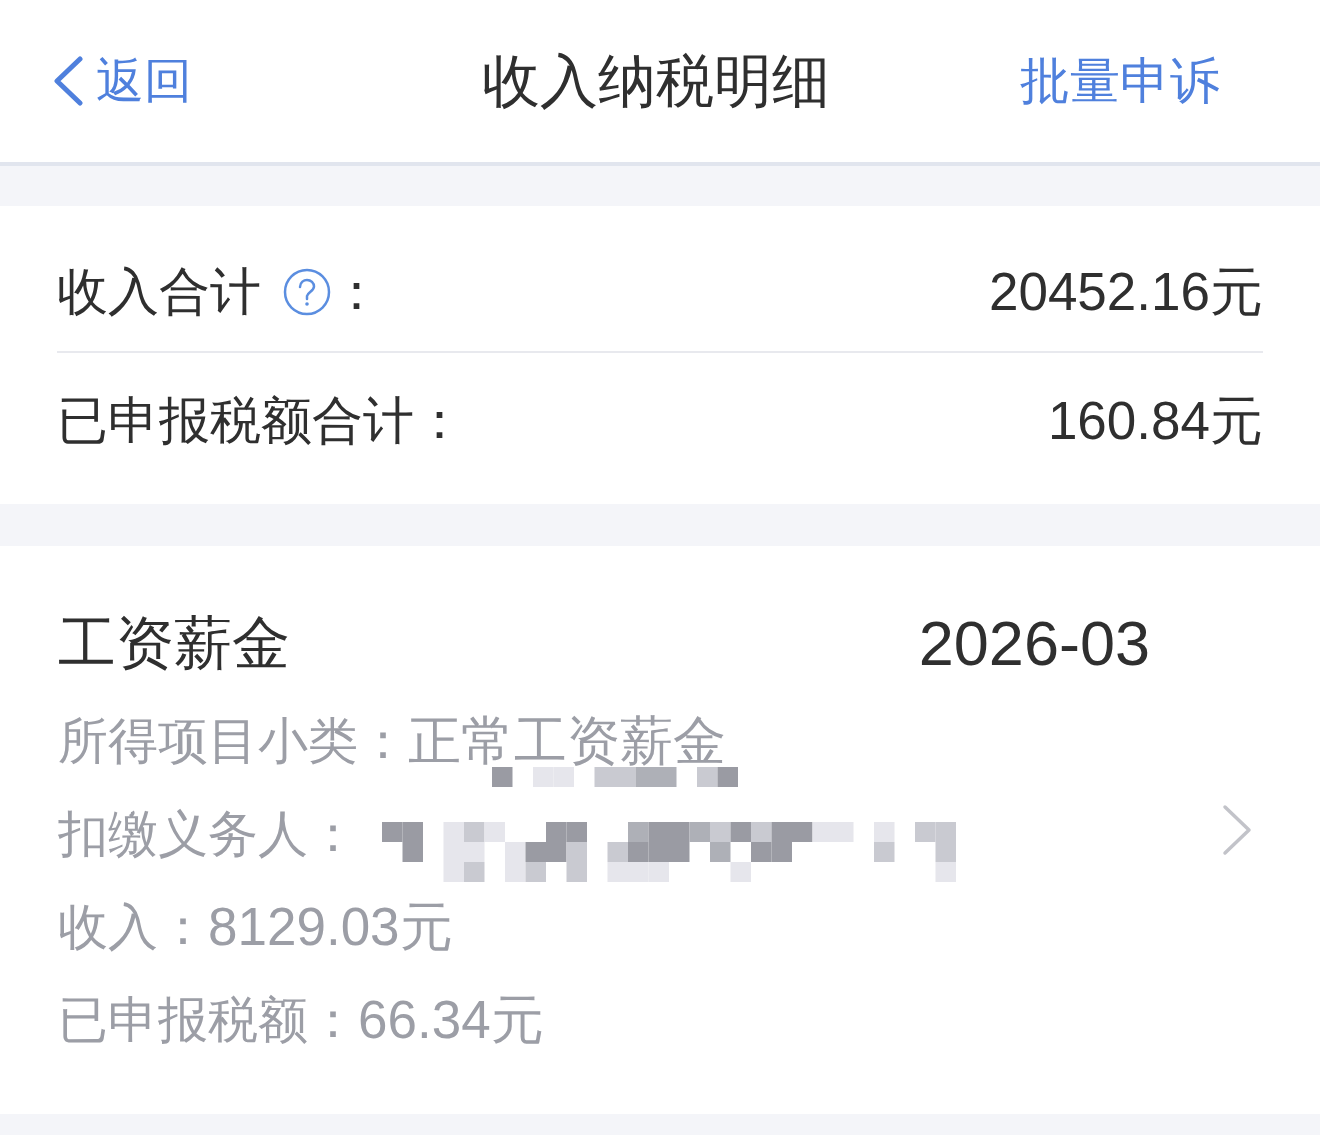  Describe the element at coordinates (656, 81) in the screenshot. I see `page-title: 收入纳税明细` at that location.